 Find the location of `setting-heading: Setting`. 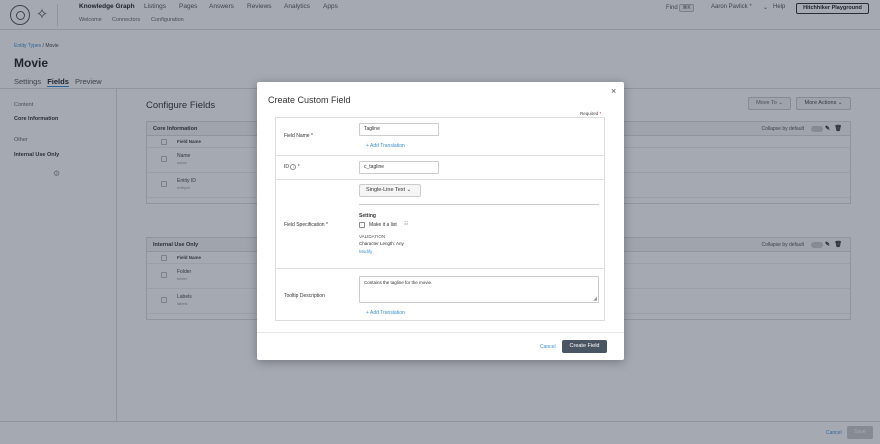

setting-heading: Setting is located at coordinates (367, 216).